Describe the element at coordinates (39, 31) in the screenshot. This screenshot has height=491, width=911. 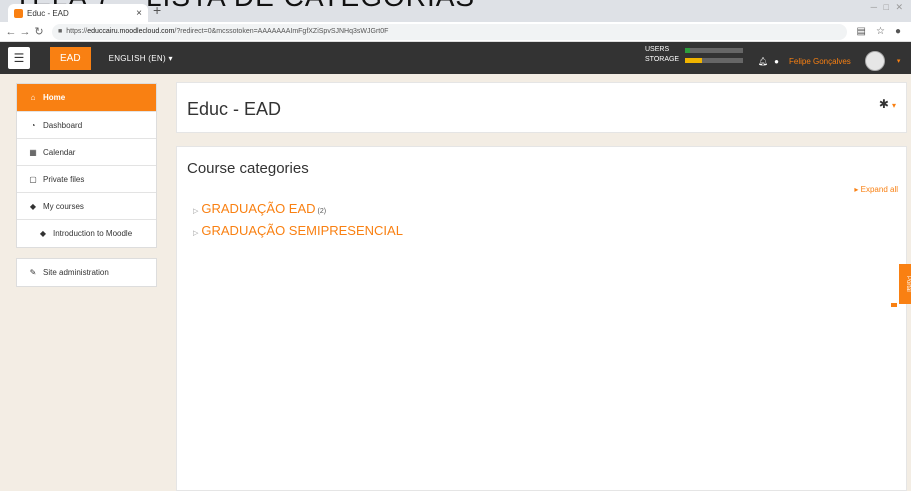
I see `reload-icon: ↻` at that location.